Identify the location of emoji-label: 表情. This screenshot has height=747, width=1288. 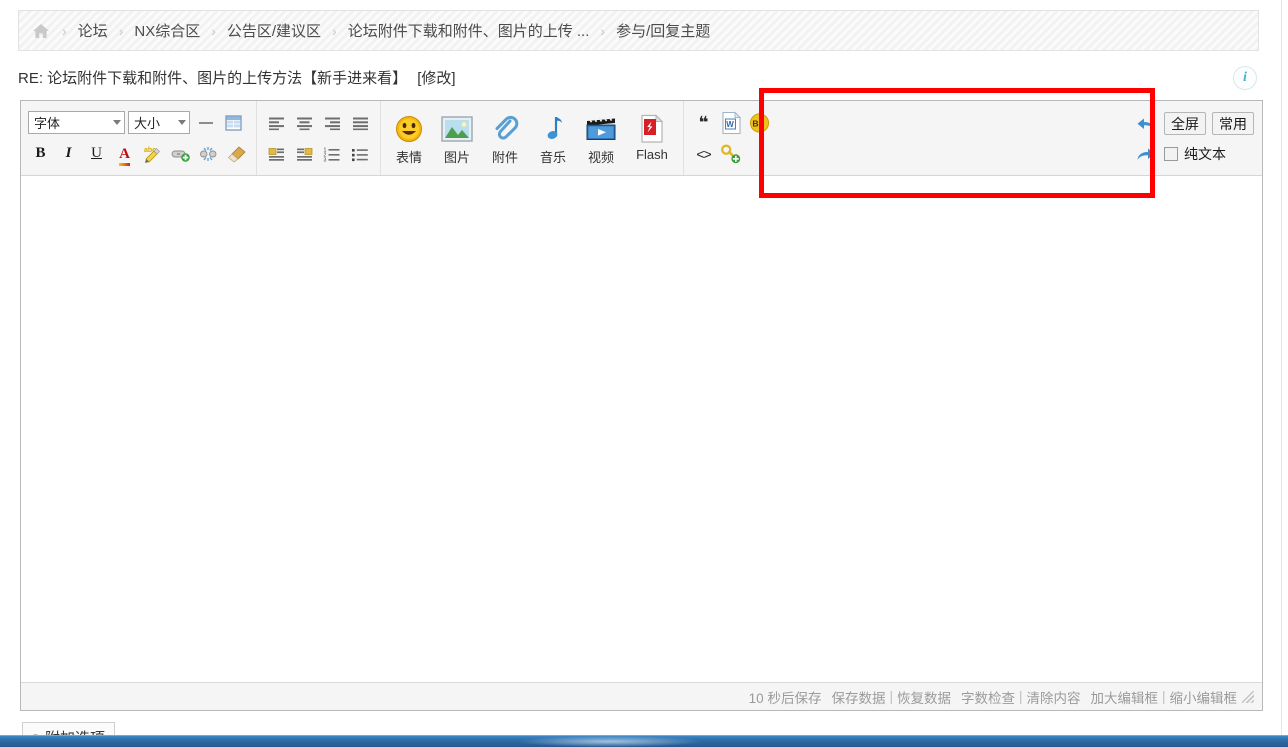
(408, 157).